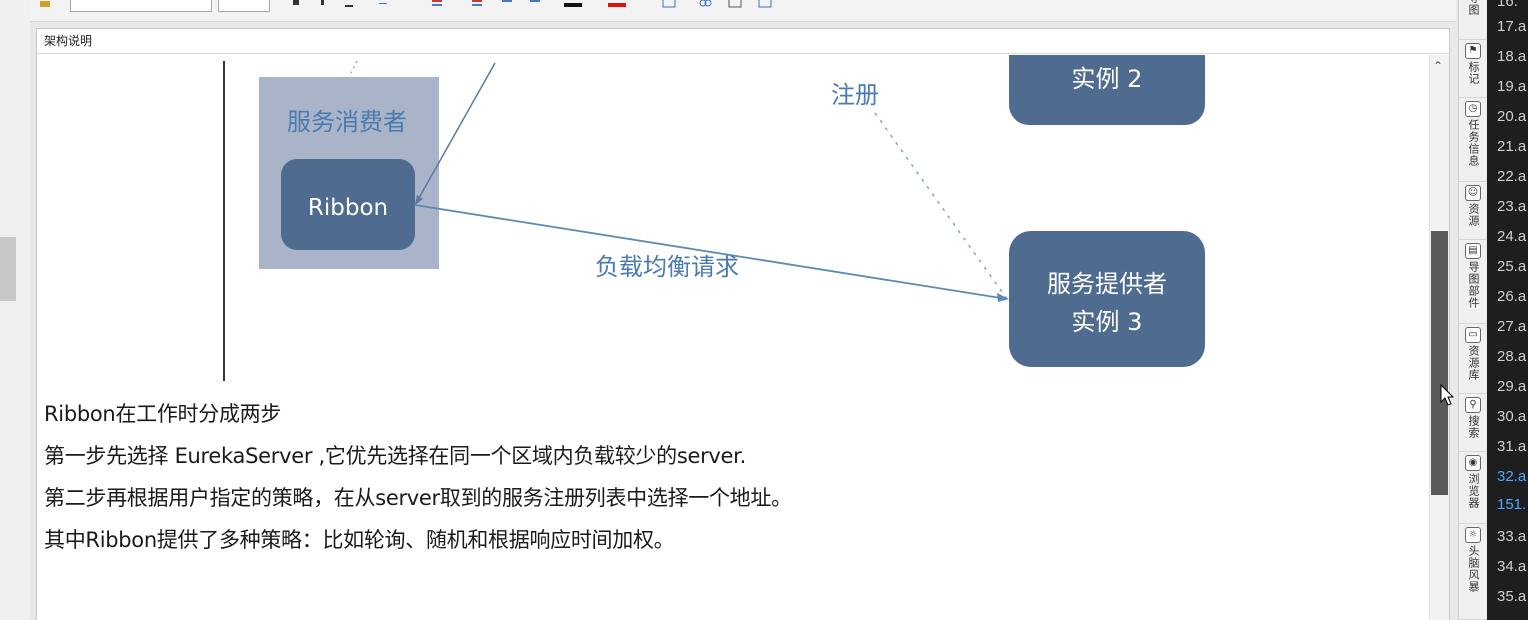 The height and width of the screenshot is (620, 1528). Describe the element at coordinates (1511, 86) in the screenshot. I see `outline-item: 19.a` at that location.